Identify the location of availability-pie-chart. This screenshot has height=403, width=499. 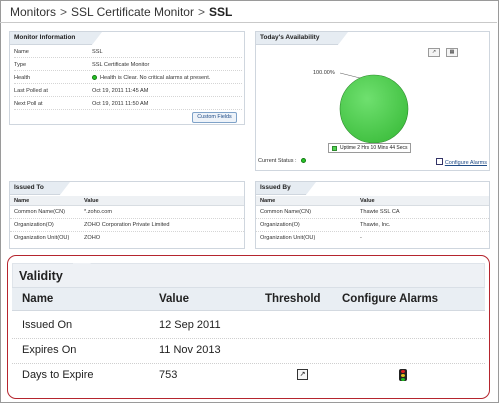
(374, 108).